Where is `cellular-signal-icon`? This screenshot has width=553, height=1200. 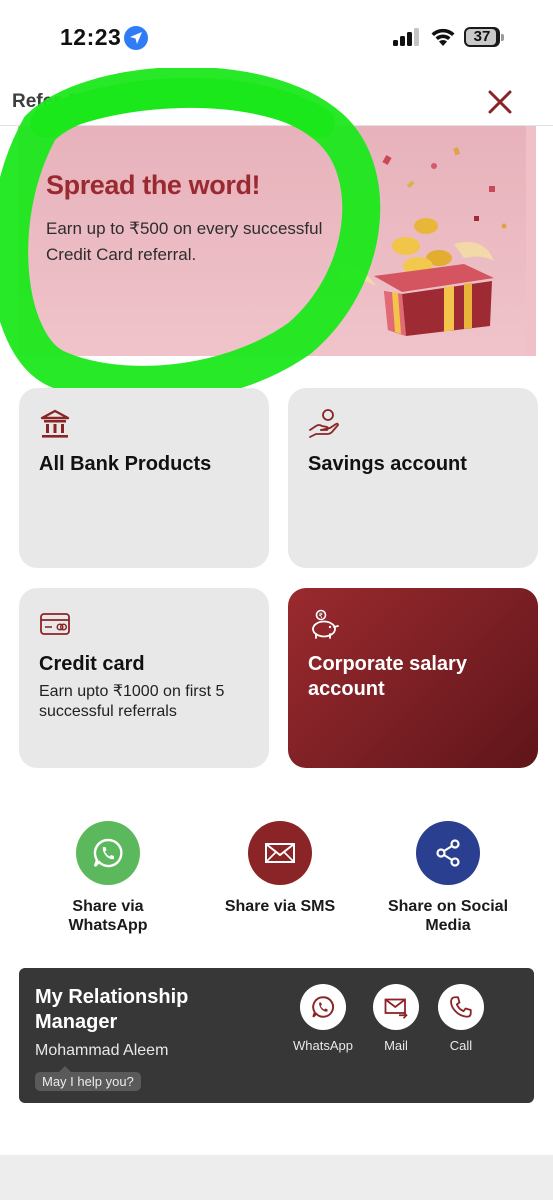
cellular-signal-icon is located at coordinates (407, 37).